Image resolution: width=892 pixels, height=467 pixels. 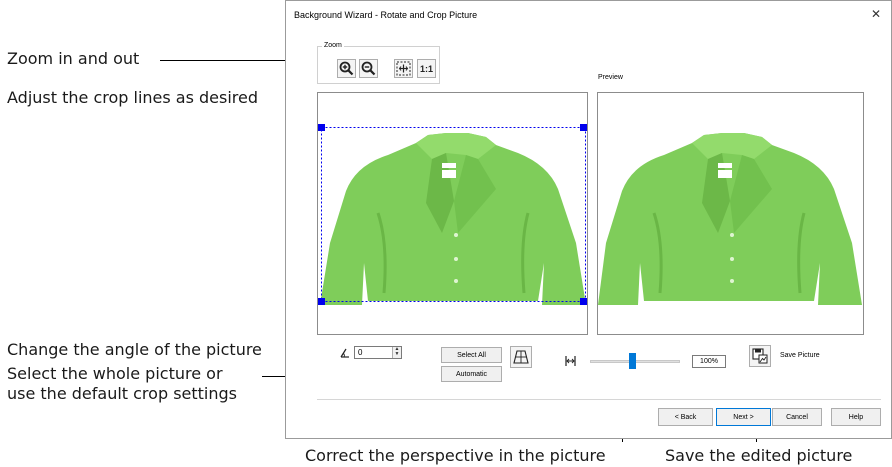 I want to click on automatic-button: Automatic, so click(x=471, y=374).